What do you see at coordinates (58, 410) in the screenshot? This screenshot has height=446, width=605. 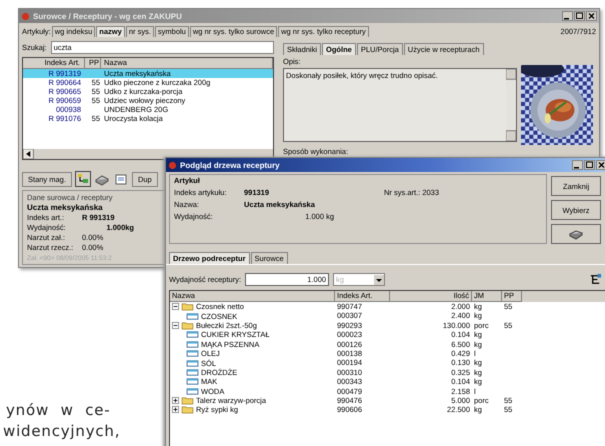 I see `text-line: ynów w ce-` at bounding box center [58, 410].